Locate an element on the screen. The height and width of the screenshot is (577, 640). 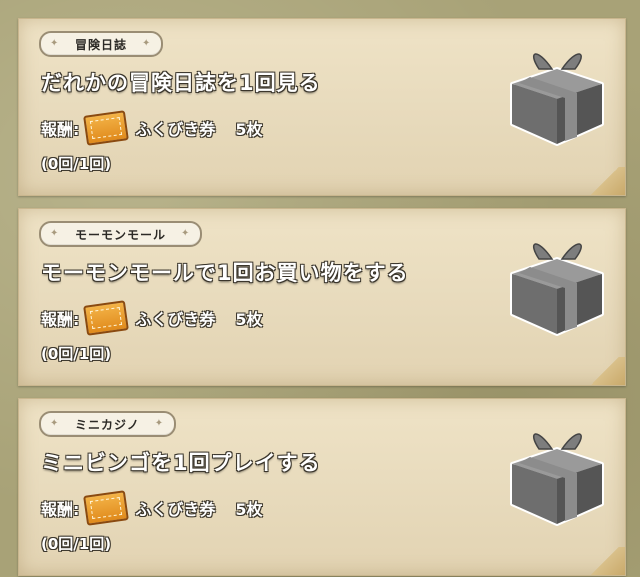
category-label: ミニカジノ is located at coordinates (107, 424).